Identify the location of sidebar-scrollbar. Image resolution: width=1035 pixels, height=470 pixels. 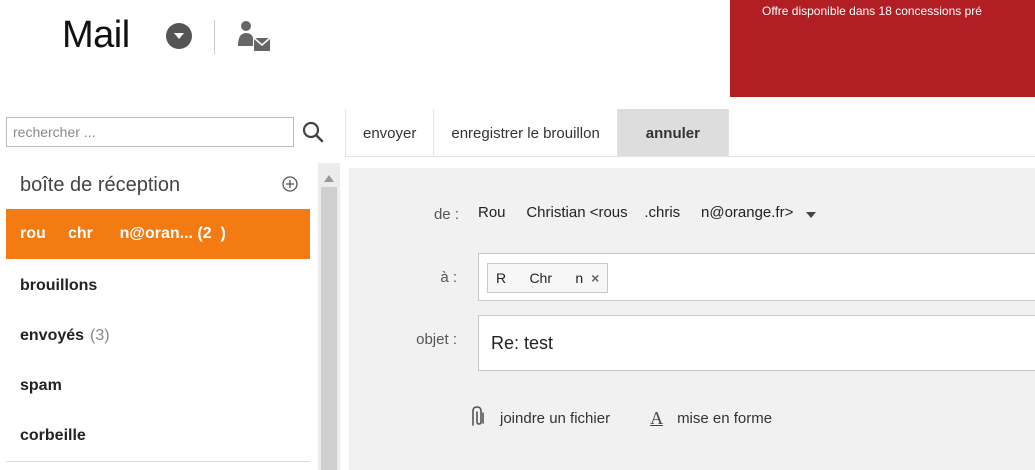
(329, 316).